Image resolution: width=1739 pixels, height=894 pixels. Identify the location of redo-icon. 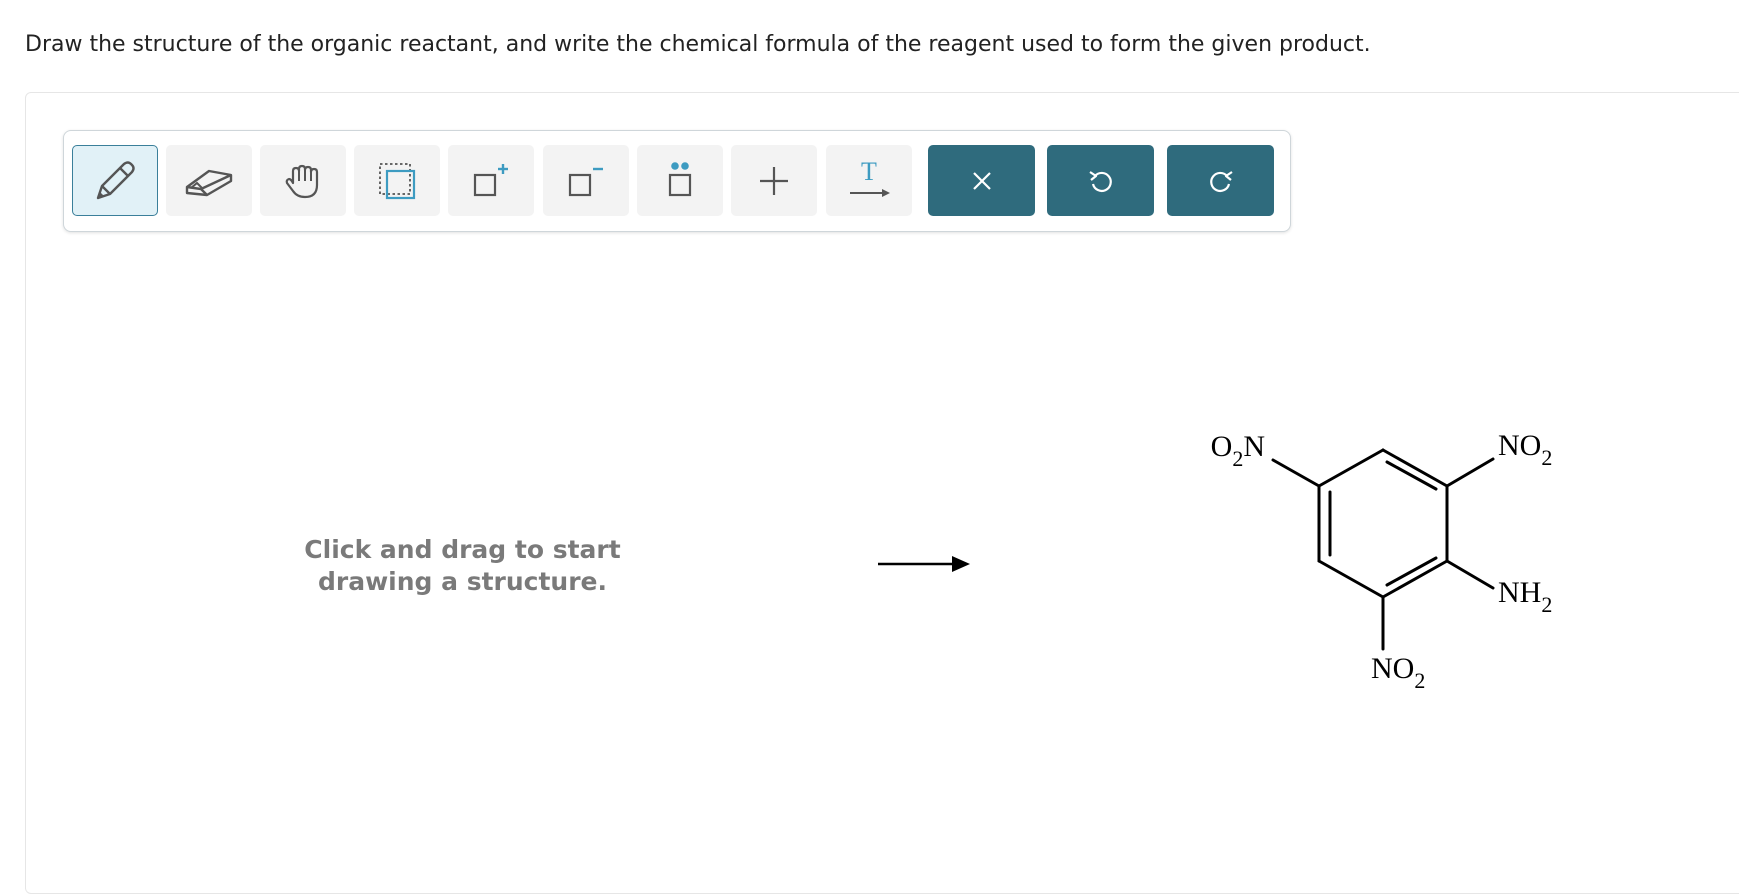
(1221, 181).